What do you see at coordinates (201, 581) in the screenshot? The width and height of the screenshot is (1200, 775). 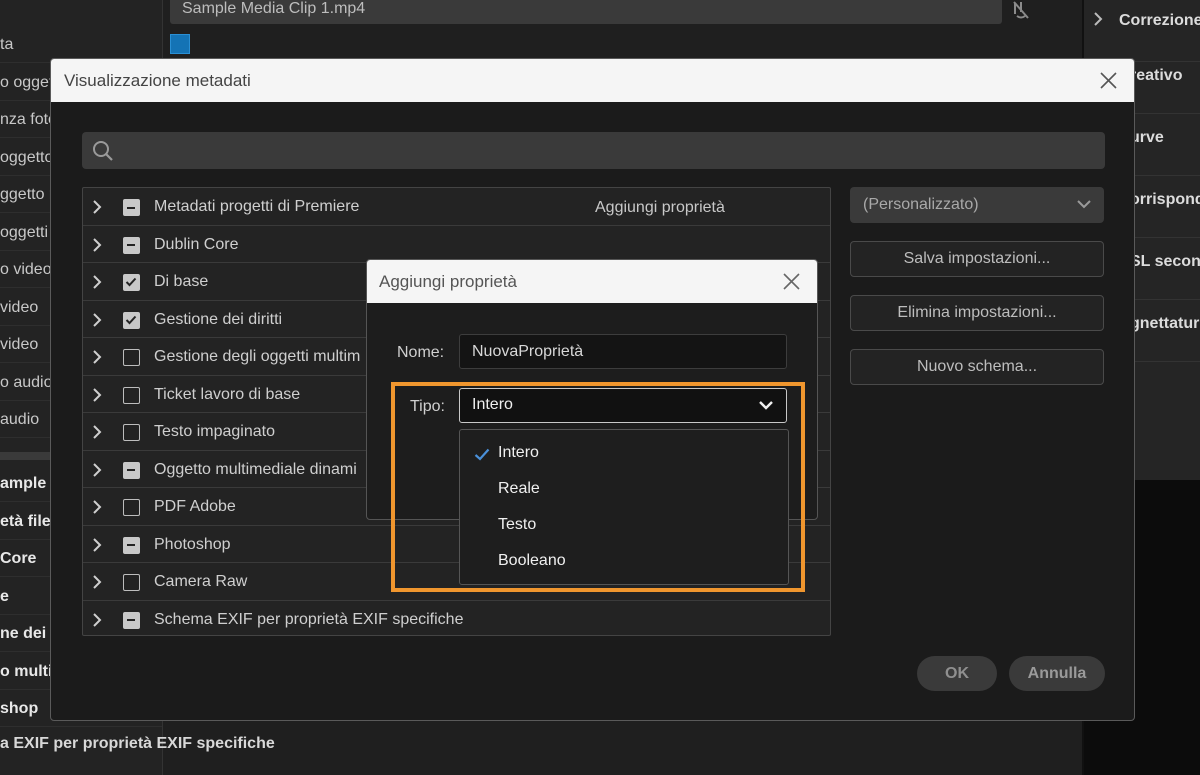 I see `schema-label: Camera Raw` at bounding box center [201, 581].